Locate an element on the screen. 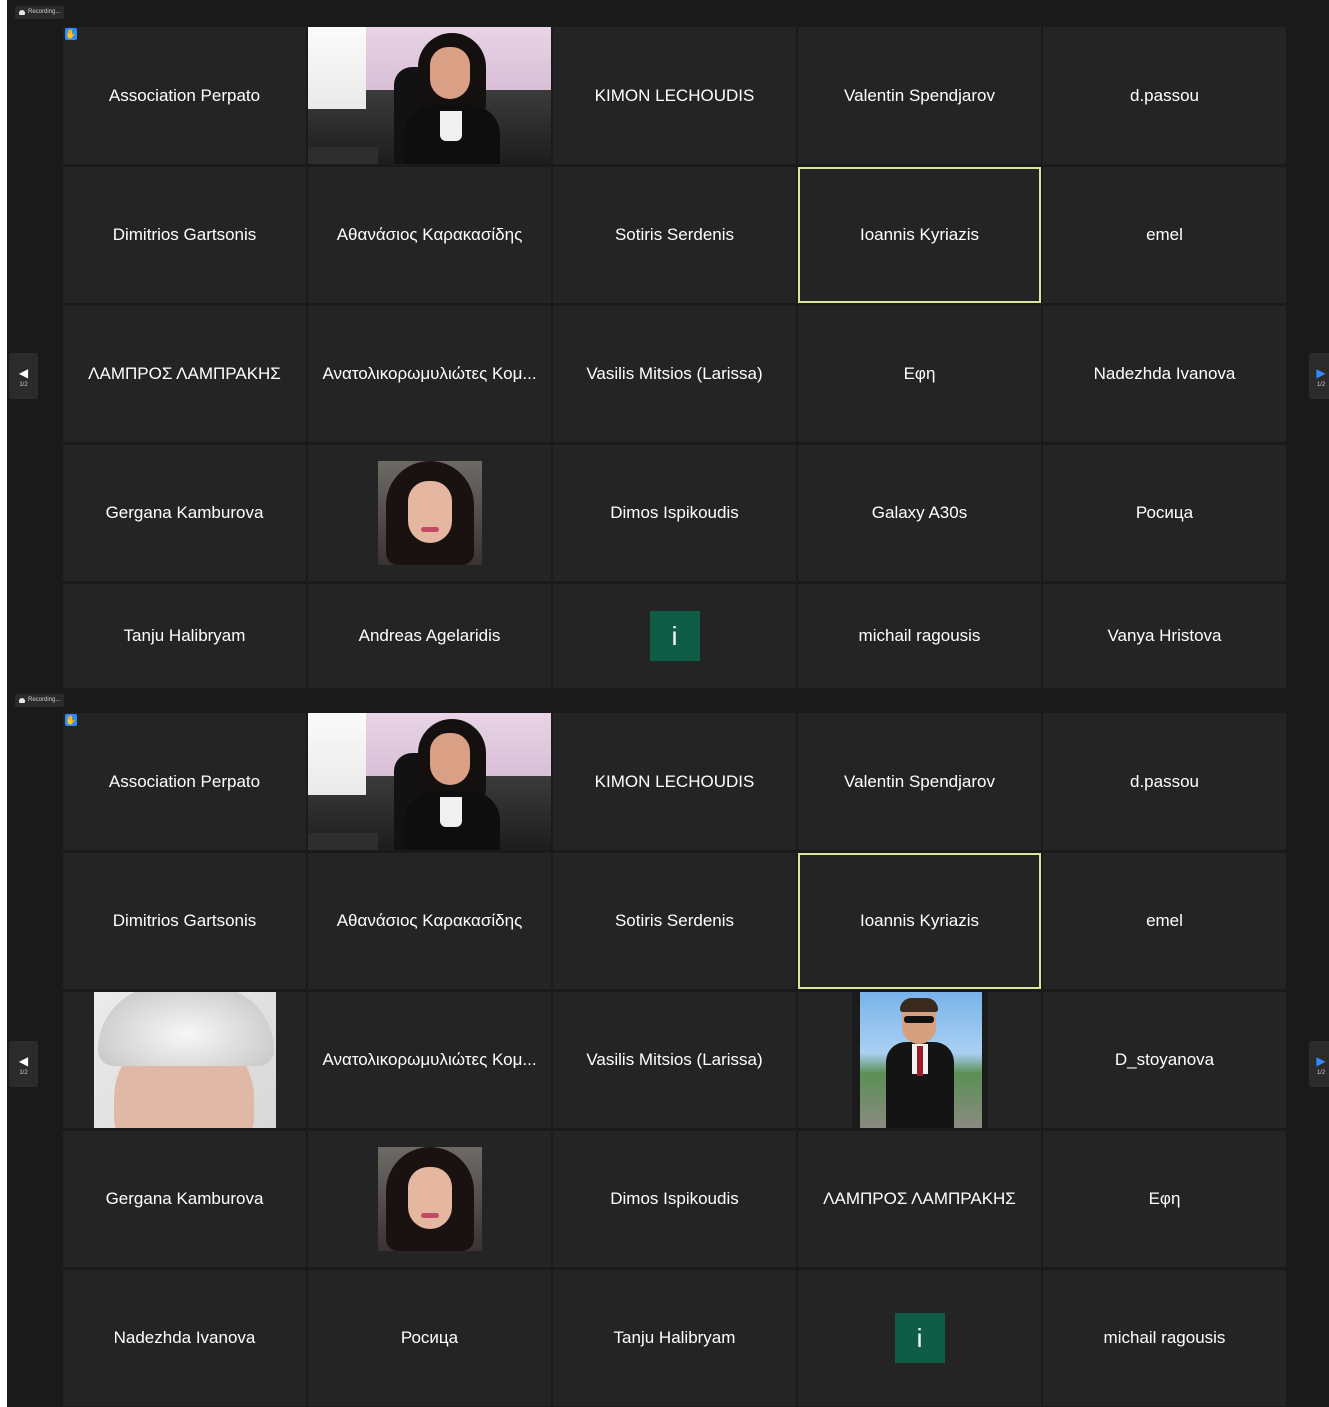 Image resolution: width=1329 pixels, height=1407 pixels. participant-name: Dimos Ispikoudis is located at coordinates (674, 1198).